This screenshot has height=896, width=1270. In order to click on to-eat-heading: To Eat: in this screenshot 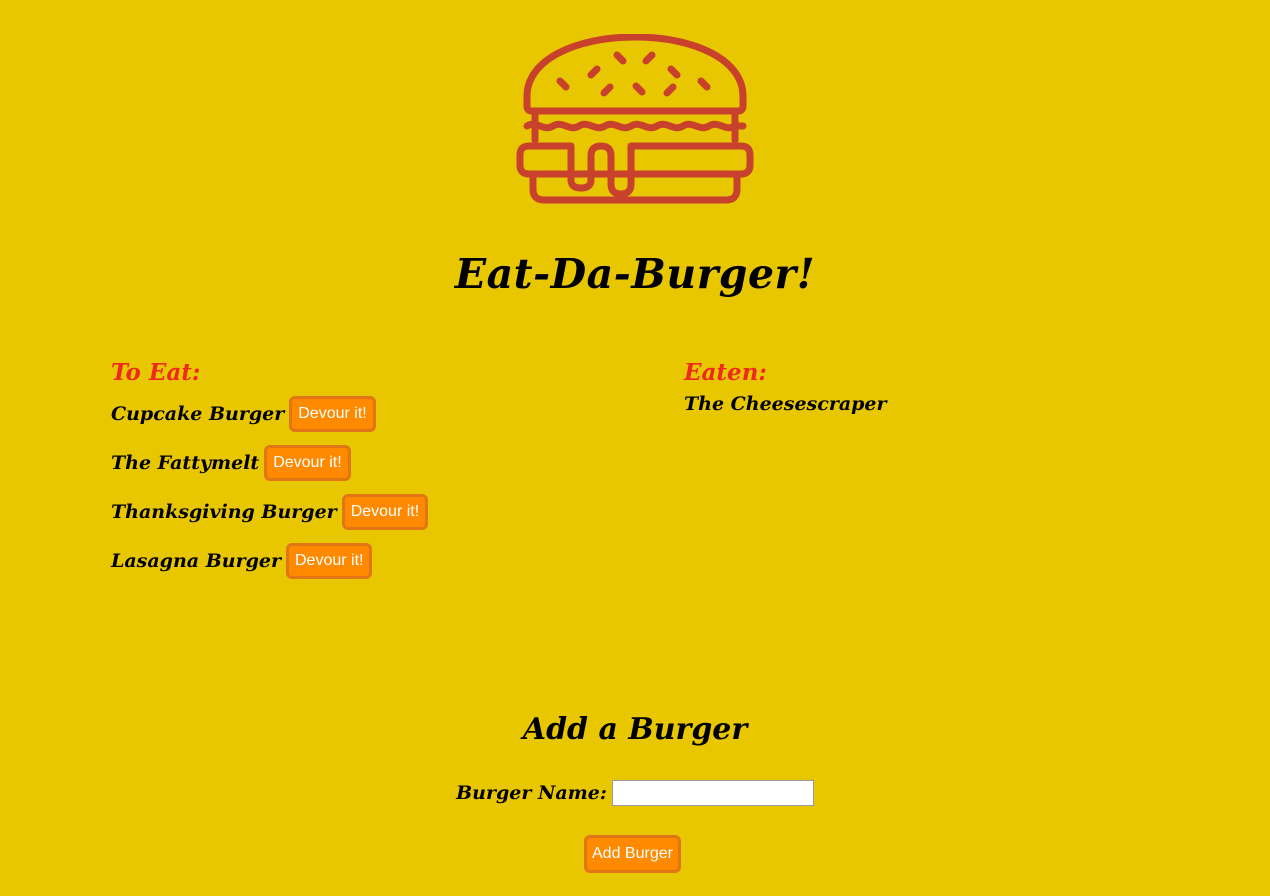, I will do `click(156, 372)`.